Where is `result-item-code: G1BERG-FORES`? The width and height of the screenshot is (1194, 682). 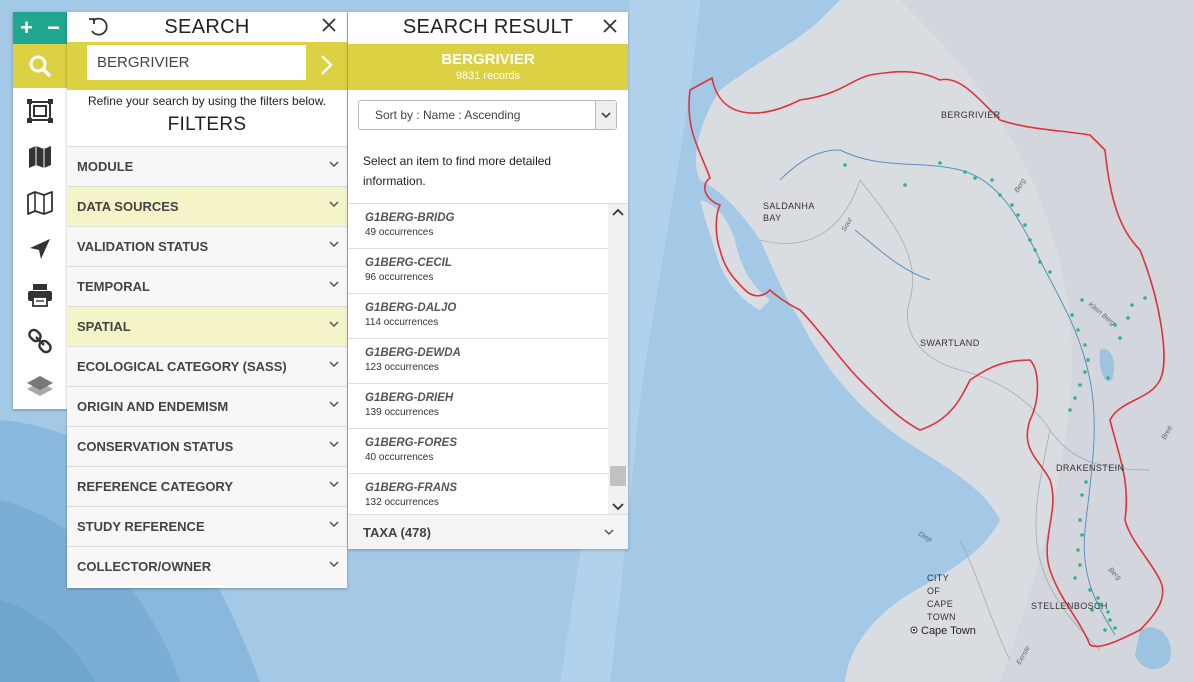 result-item-code: G1BERG-FORES is located at coordinates (411, 443).